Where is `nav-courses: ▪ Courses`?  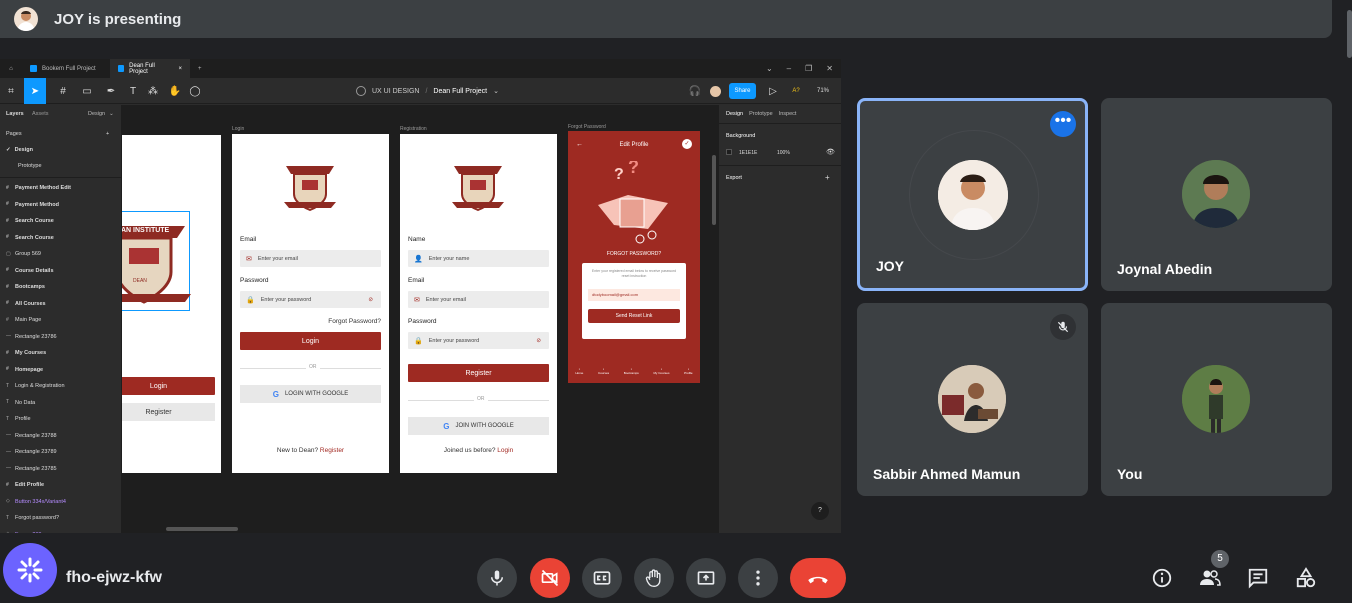 nav-courses: ▪ Courses is located at coordinates (603, 375).